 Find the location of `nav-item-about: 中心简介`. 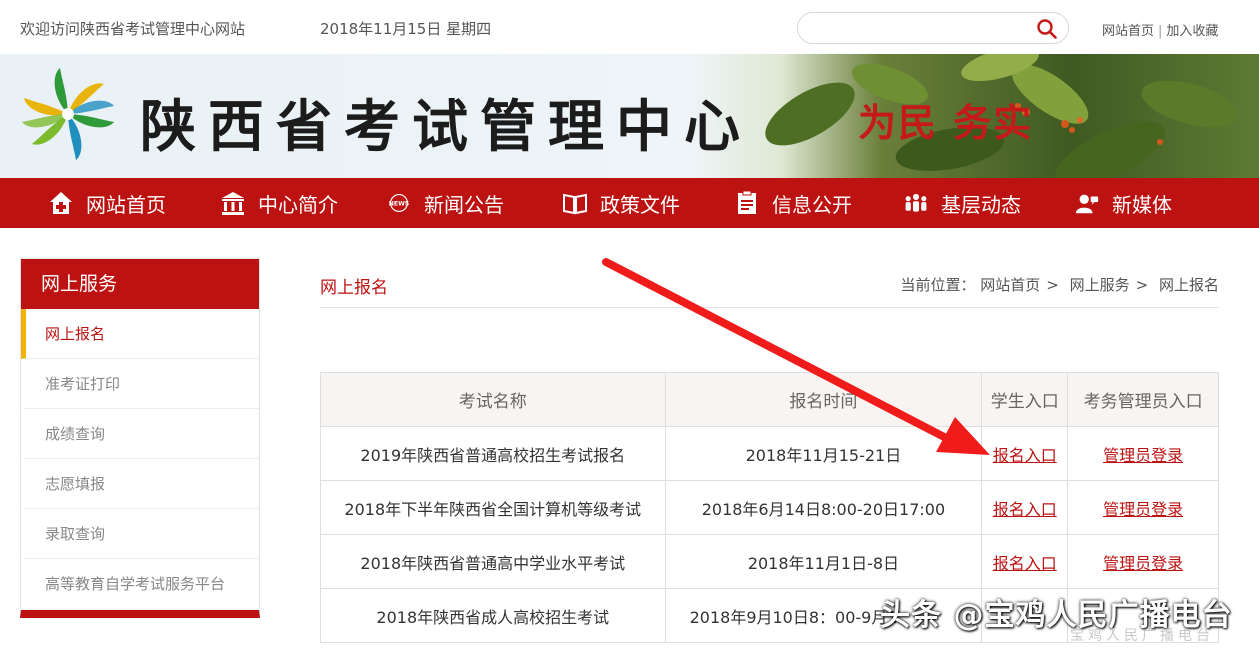

nav-item-about: 中心简介 is located at coordinates (279, 203).